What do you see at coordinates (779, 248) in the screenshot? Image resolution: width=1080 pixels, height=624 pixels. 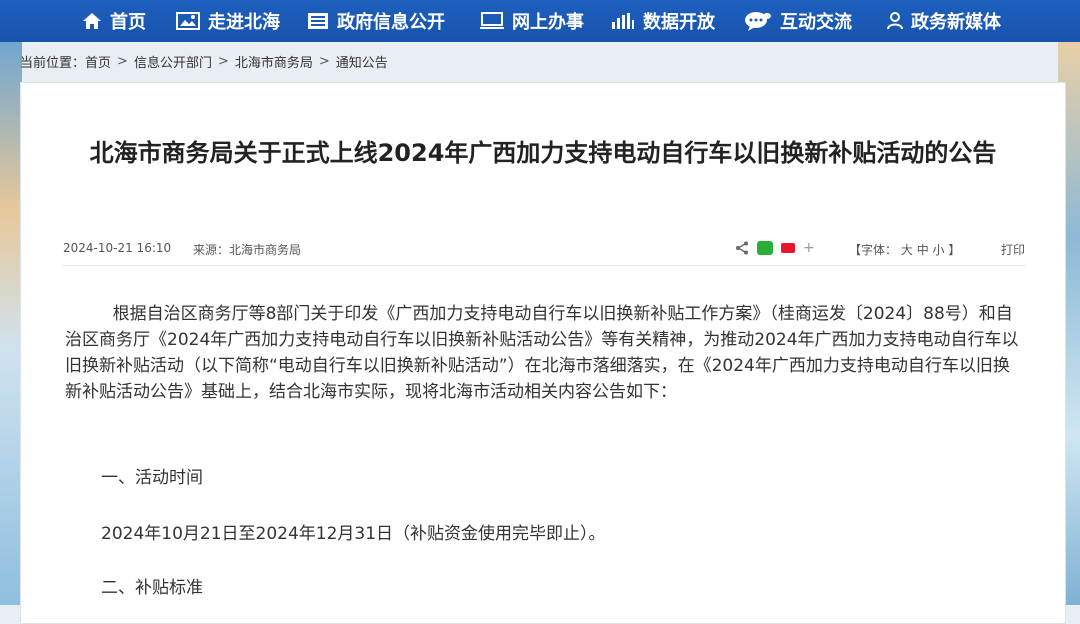 I see `share-bar: +` at bounding box center [779, 248].